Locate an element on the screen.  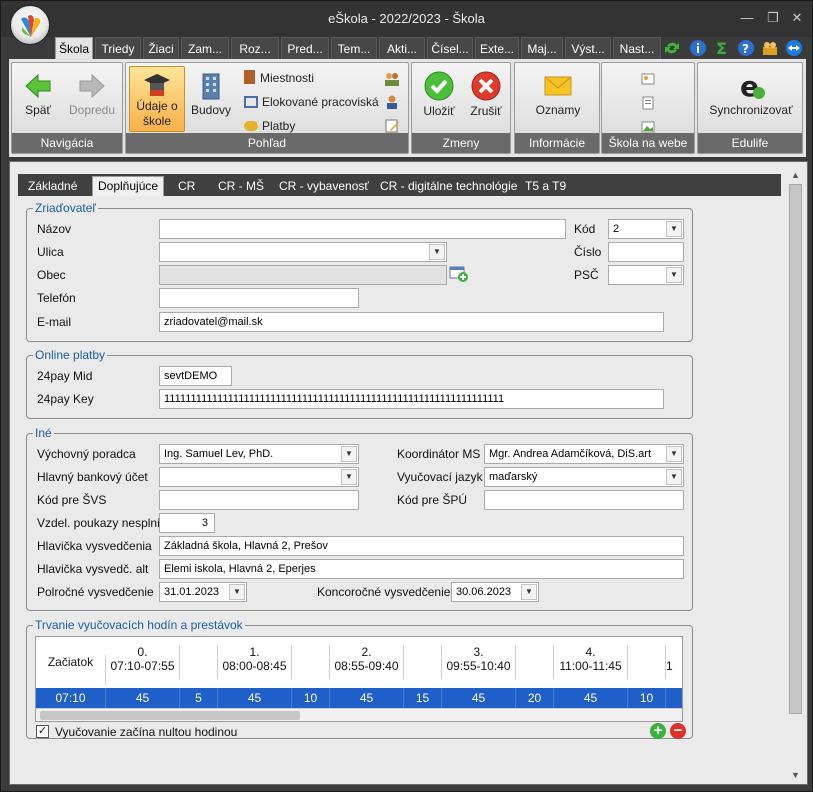
telefon-field is located at coordinates (259, 298).